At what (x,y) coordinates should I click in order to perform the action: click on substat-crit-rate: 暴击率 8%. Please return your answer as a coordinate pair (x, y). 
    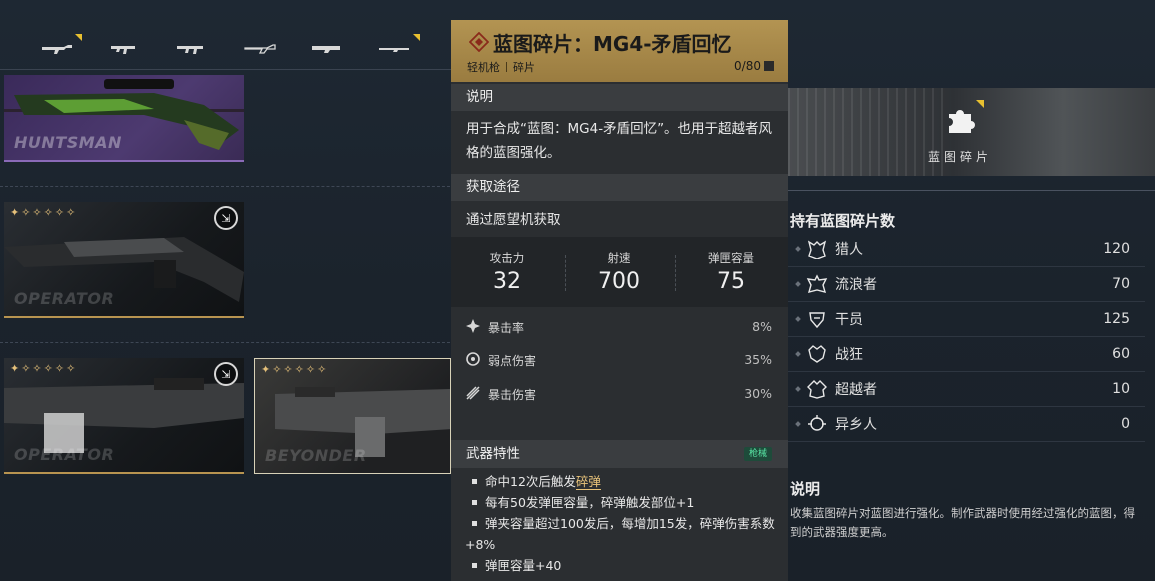
    Looking at the image, I should click on (619, 326).